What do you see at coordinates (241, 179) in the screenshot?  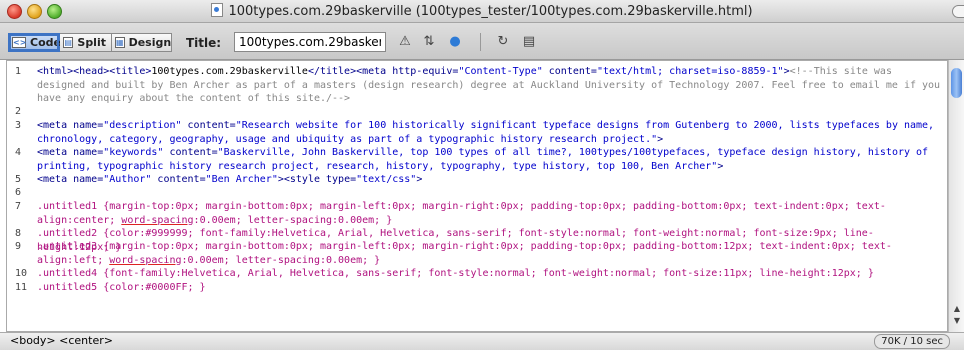 I see `attr-value: "Ben Archer"` at bounding box center [241, 179].